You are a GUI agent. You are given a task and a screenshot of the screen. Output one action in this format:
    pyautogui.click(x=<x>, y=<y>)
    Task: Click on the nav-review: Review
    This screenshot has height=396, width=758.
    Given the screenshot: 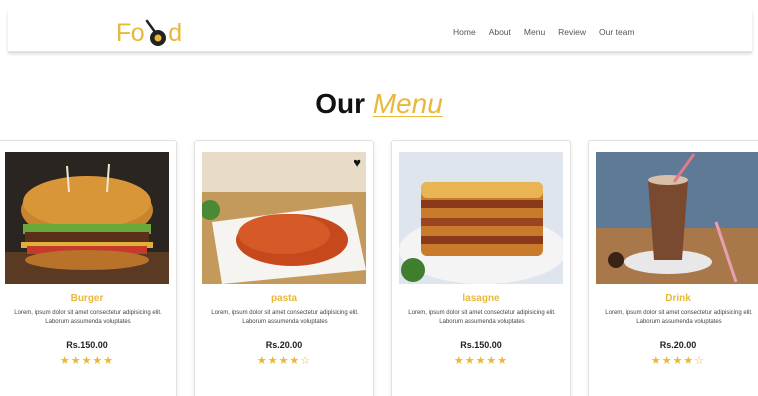 What is the action you would take?
    pyautogui.click(x=572, y=32)
    